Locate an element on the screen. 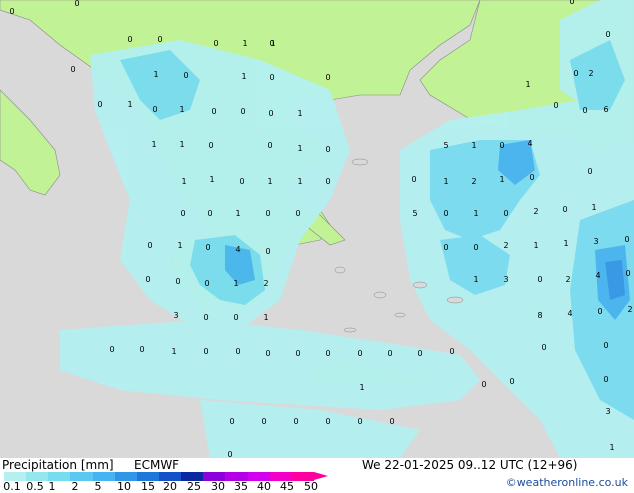 The image size is (634, 493). model-label: ECMWF is located at coordinates (157, 465).